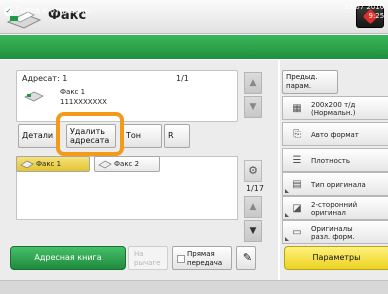 This screenshot has height=294, width=388. I want to click on address-scroll-up-button: ▲, so click(253, 83).